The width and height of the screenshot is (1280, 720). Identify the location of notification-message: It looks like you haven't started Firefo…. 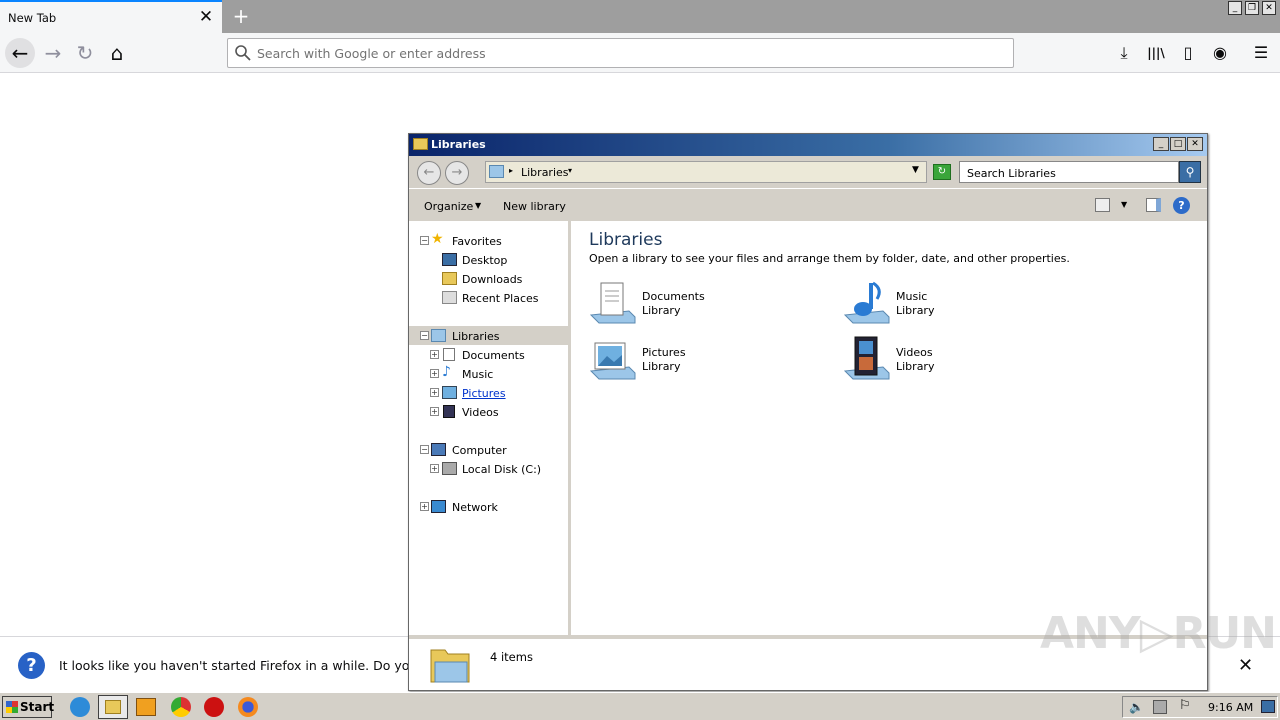
(249, 665).